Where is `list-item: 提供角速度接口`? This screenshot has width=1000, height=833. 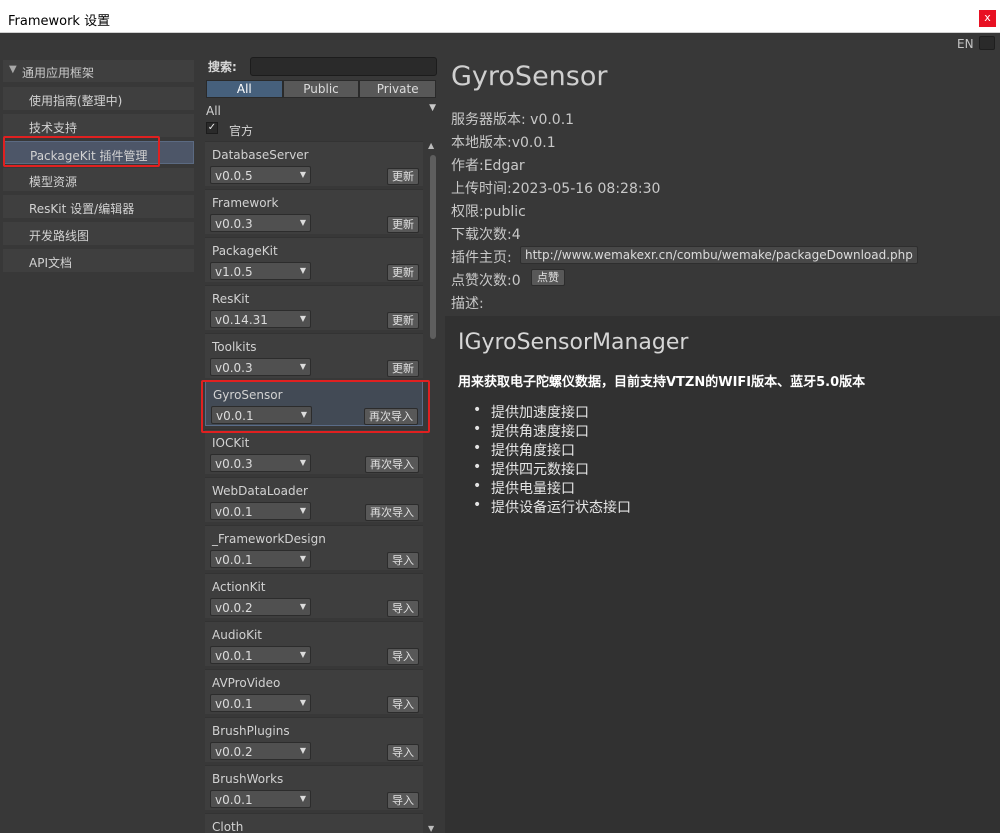 list-item: 提供角速度接口 is located at coordinates (552, 430).